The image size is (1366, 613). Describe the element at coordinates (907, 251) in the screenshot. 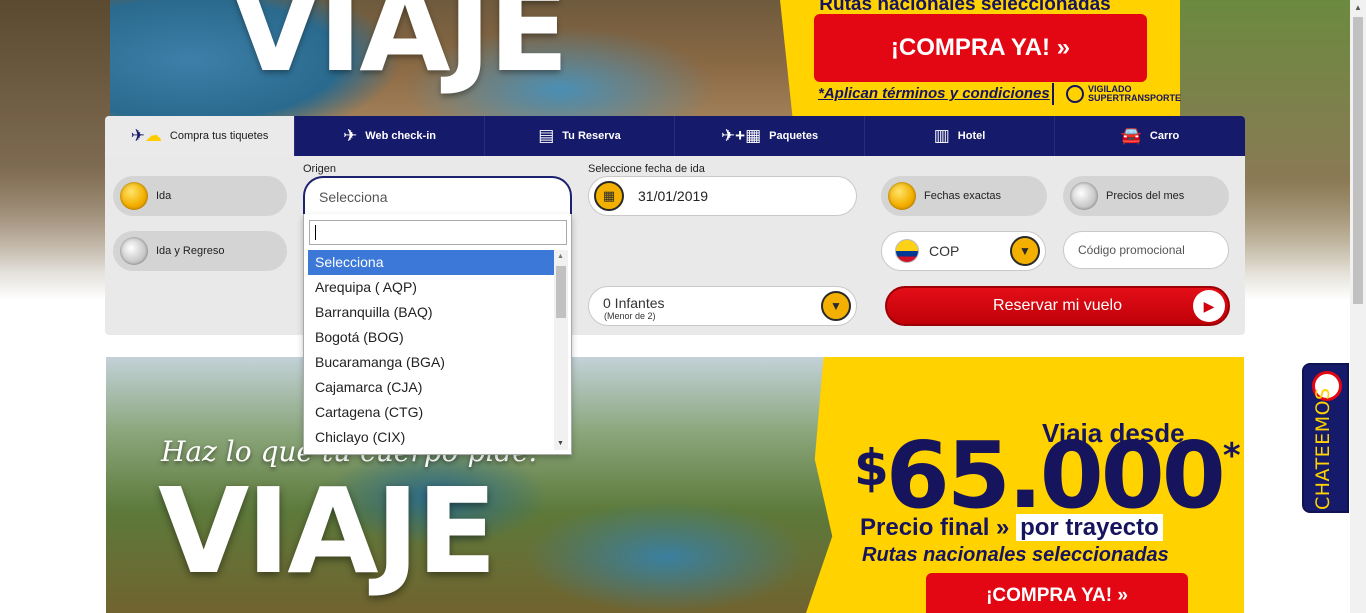

I see `colombia-flag-icon` at that location.